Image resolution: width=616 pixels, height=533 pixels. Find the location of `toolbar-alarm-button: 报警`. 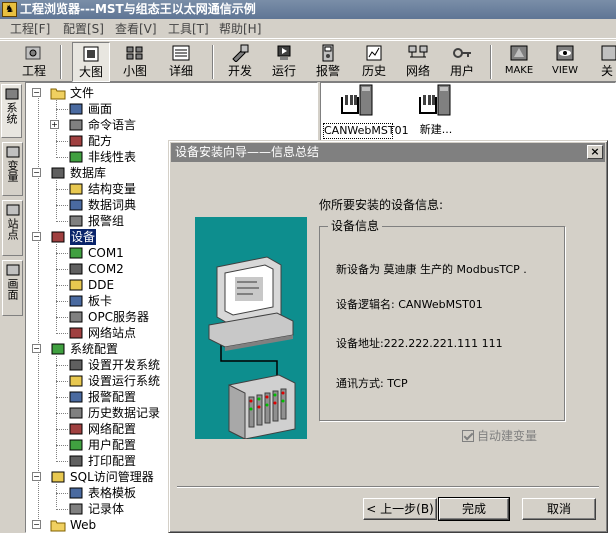

toolbar-alarm-button: 报警 is located at coordinates (328, 62).